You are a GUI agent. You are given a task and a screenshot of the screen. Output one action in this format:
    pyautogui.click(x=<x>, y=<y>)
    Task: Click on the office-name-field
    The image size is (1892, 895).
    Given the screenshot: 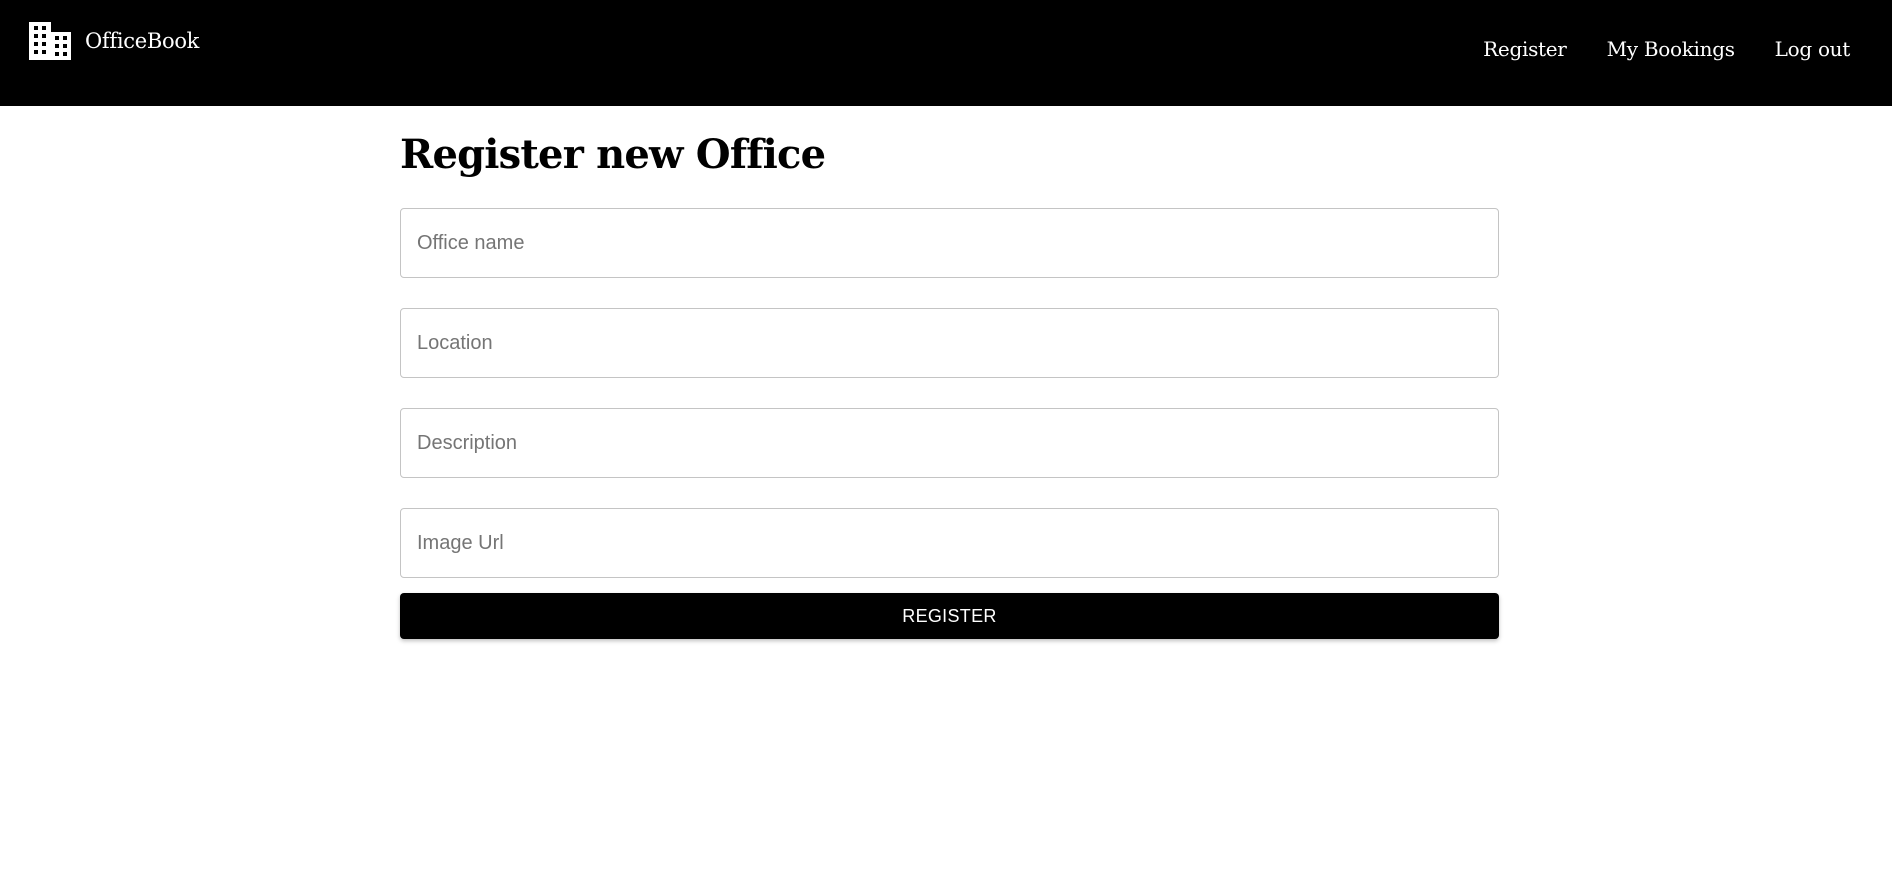 What is the action you would take?
    pyautogui.click(x=949, y=243)
    